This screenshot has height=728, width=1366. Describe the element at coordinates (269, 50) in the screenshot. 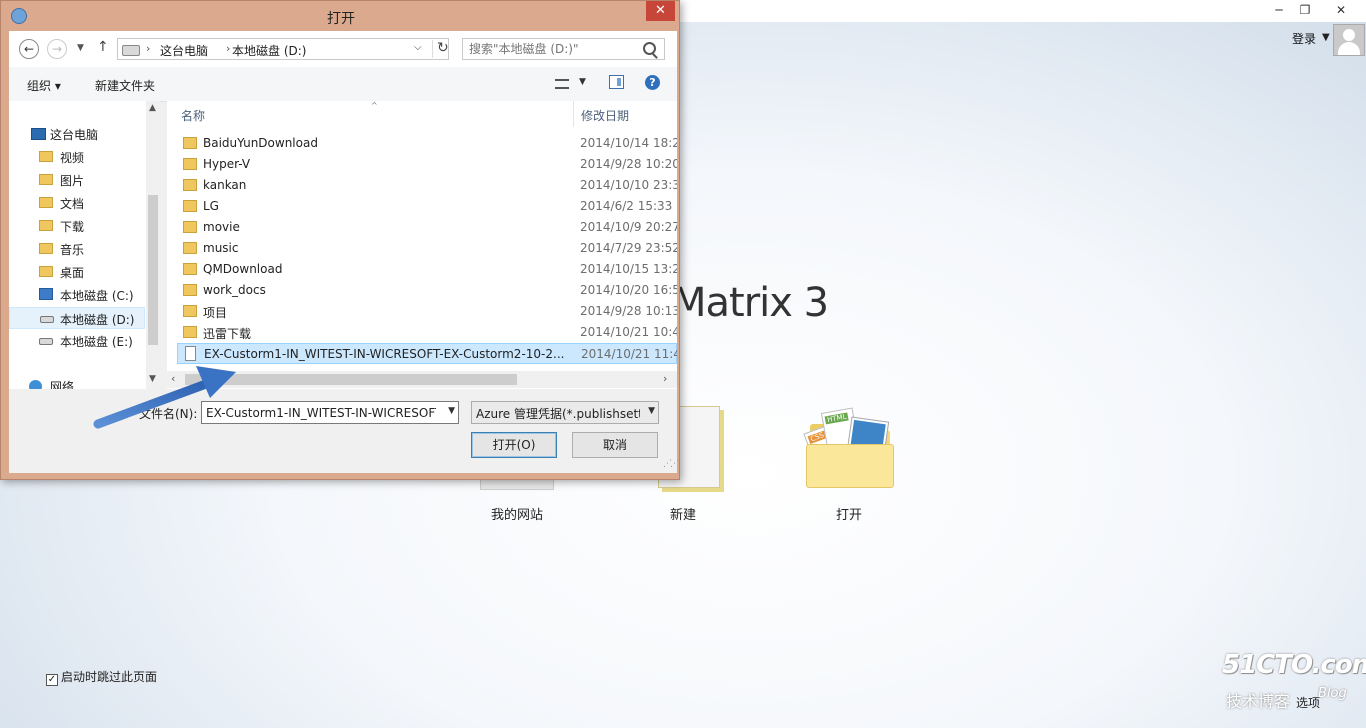

I see `breadcrumb-drive-d: 本地磁盘 (D:)` at that location.